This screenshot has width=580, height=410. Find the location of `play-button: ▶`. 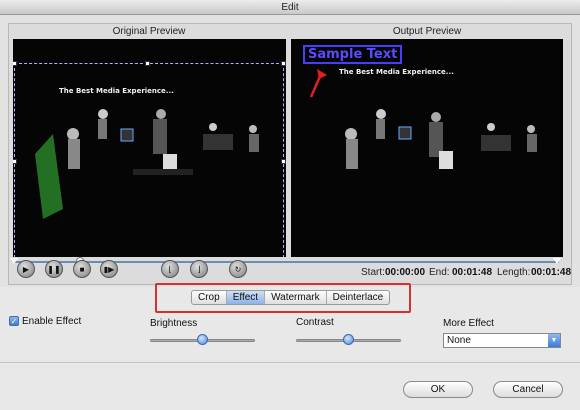

play-button: ▶ is located at coordinates (26, 269).